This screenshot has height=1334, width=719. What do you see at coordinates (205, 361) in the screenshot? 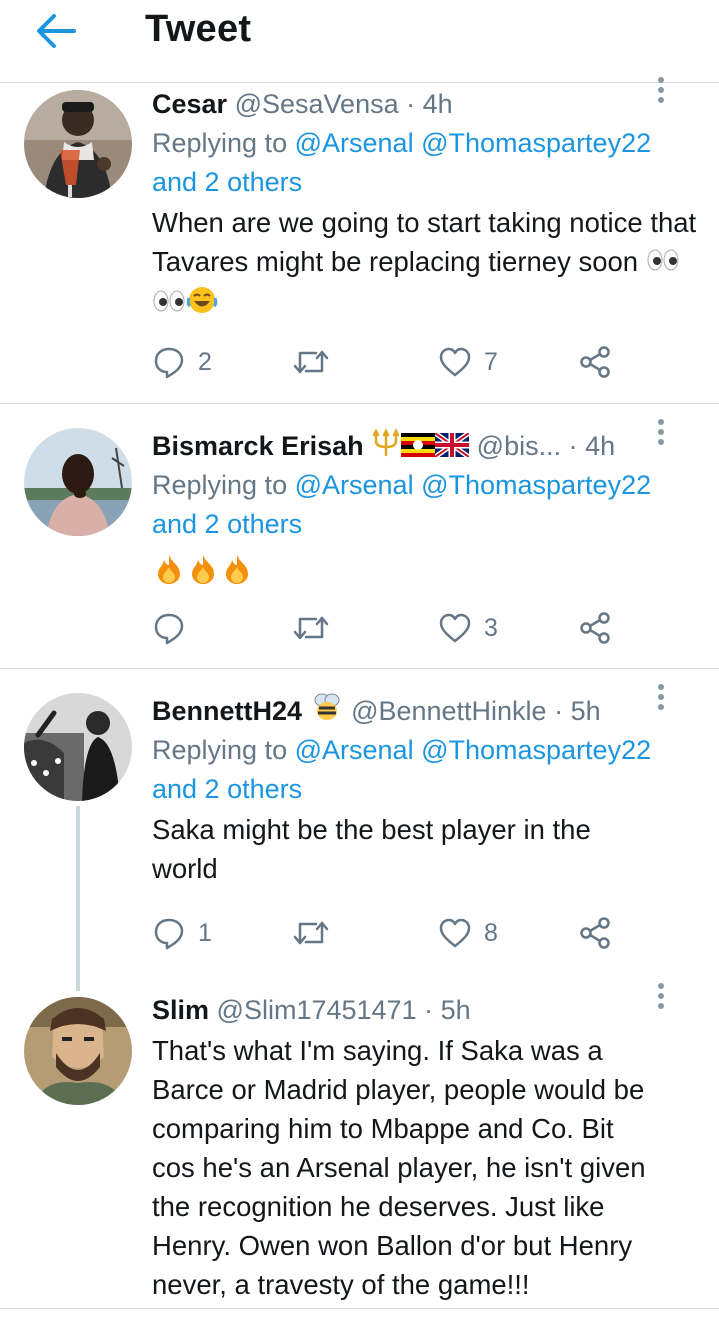
I see `reply-count: 2` at bounding box center [205, 361].